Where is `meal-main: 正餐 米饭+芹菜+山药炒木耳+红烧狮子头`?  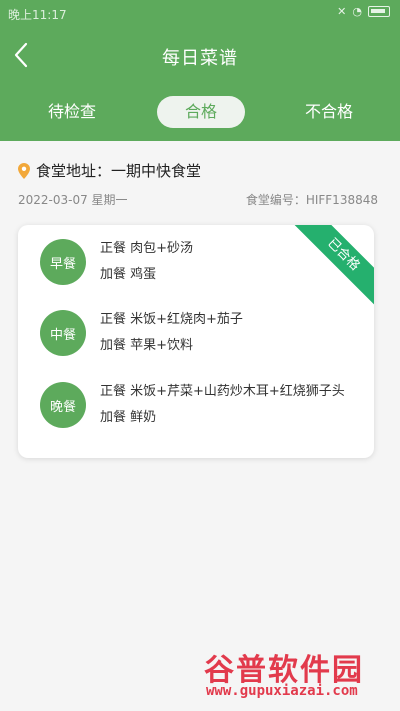 meal-main: 正餐 米饭+芹菜+山药炒木耳+红烧狮子头 is located at coordinates (222, 391).